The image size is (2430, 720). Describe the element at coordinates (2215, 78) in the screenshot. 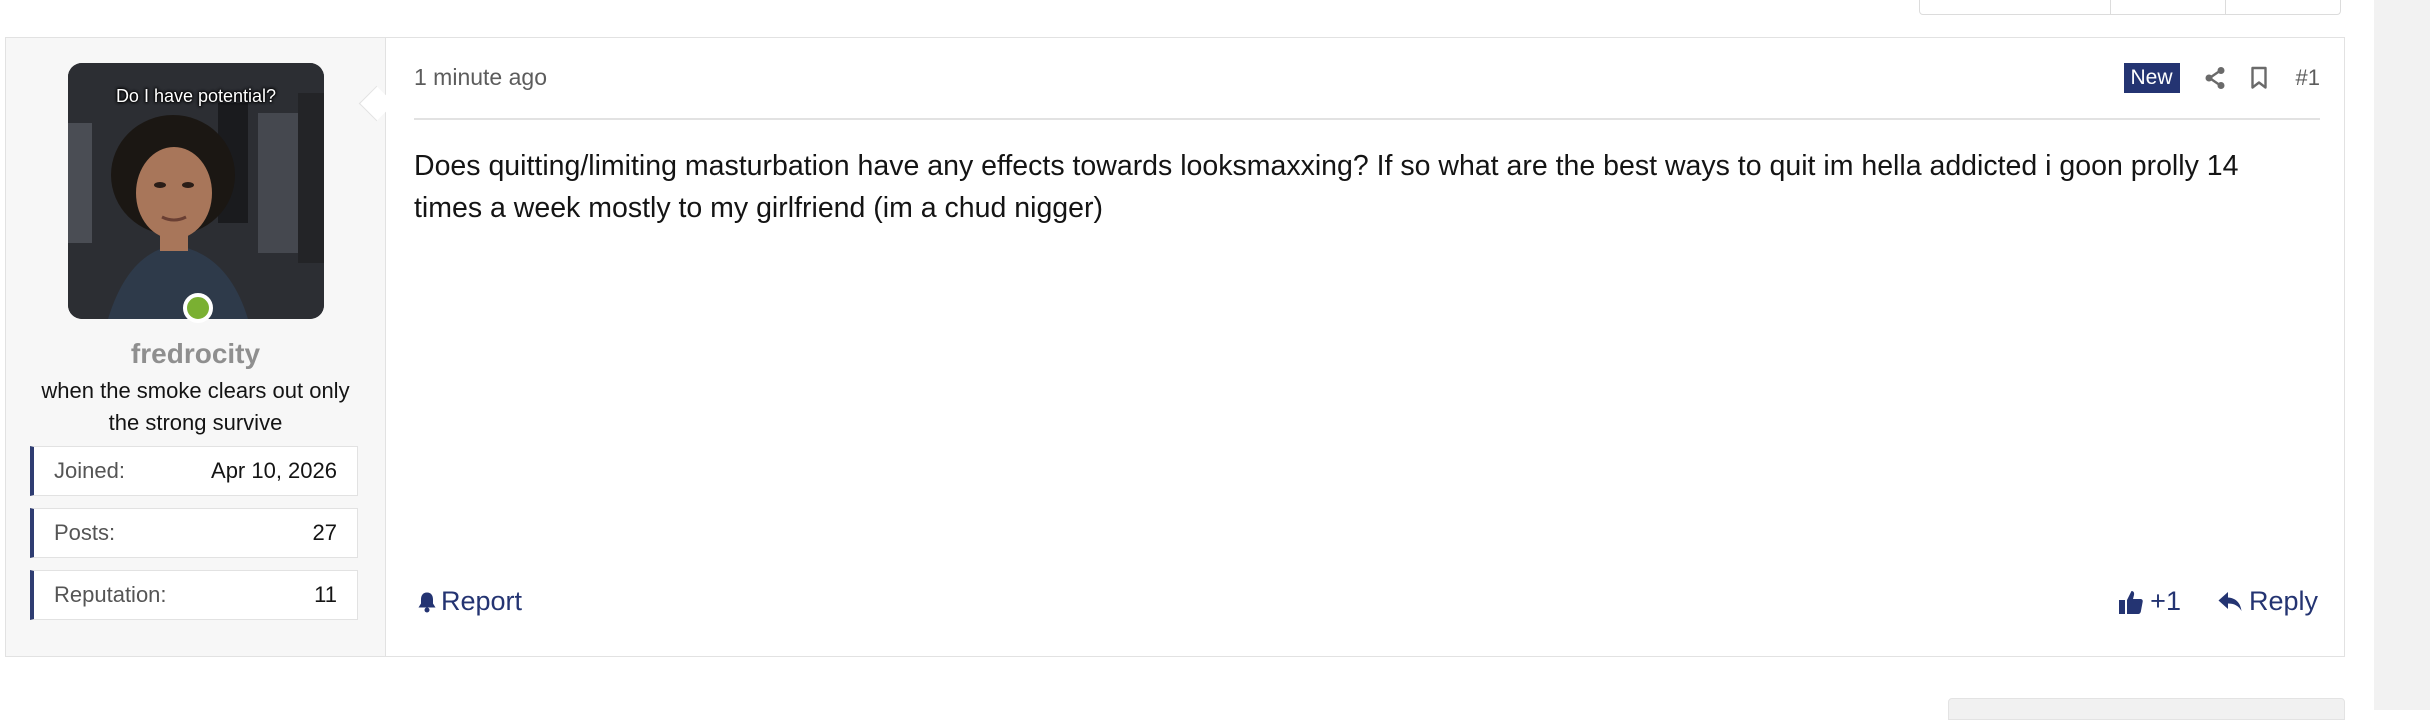

I see `share-icon` at that location.